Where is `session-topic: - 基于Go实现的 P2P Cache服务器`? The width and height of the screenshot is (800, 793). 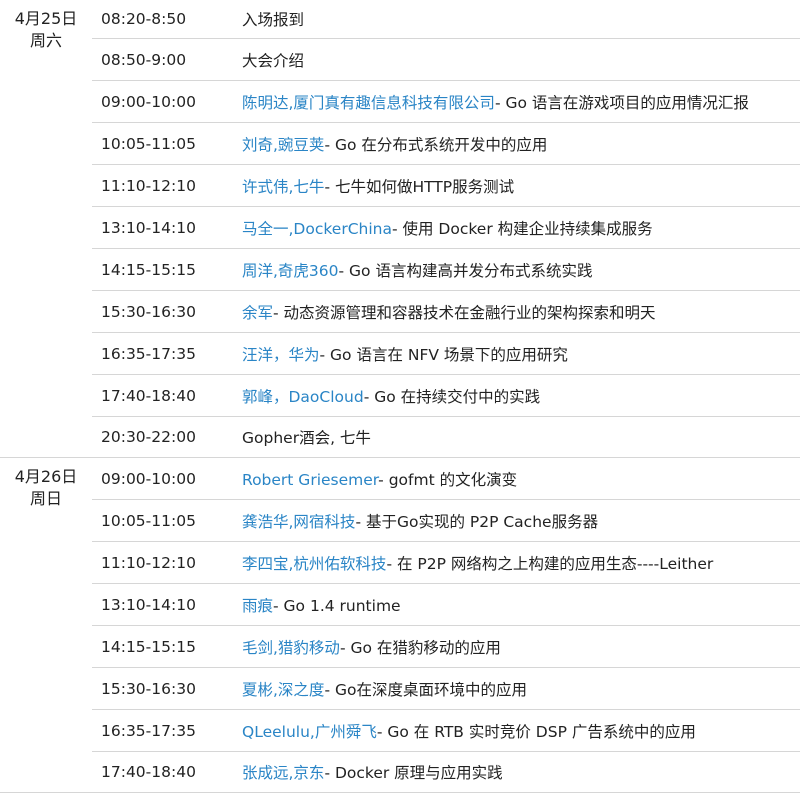
session-topic: - 基于Go实现的 P2P Cache服务器 is located at coordinates (477, 521).